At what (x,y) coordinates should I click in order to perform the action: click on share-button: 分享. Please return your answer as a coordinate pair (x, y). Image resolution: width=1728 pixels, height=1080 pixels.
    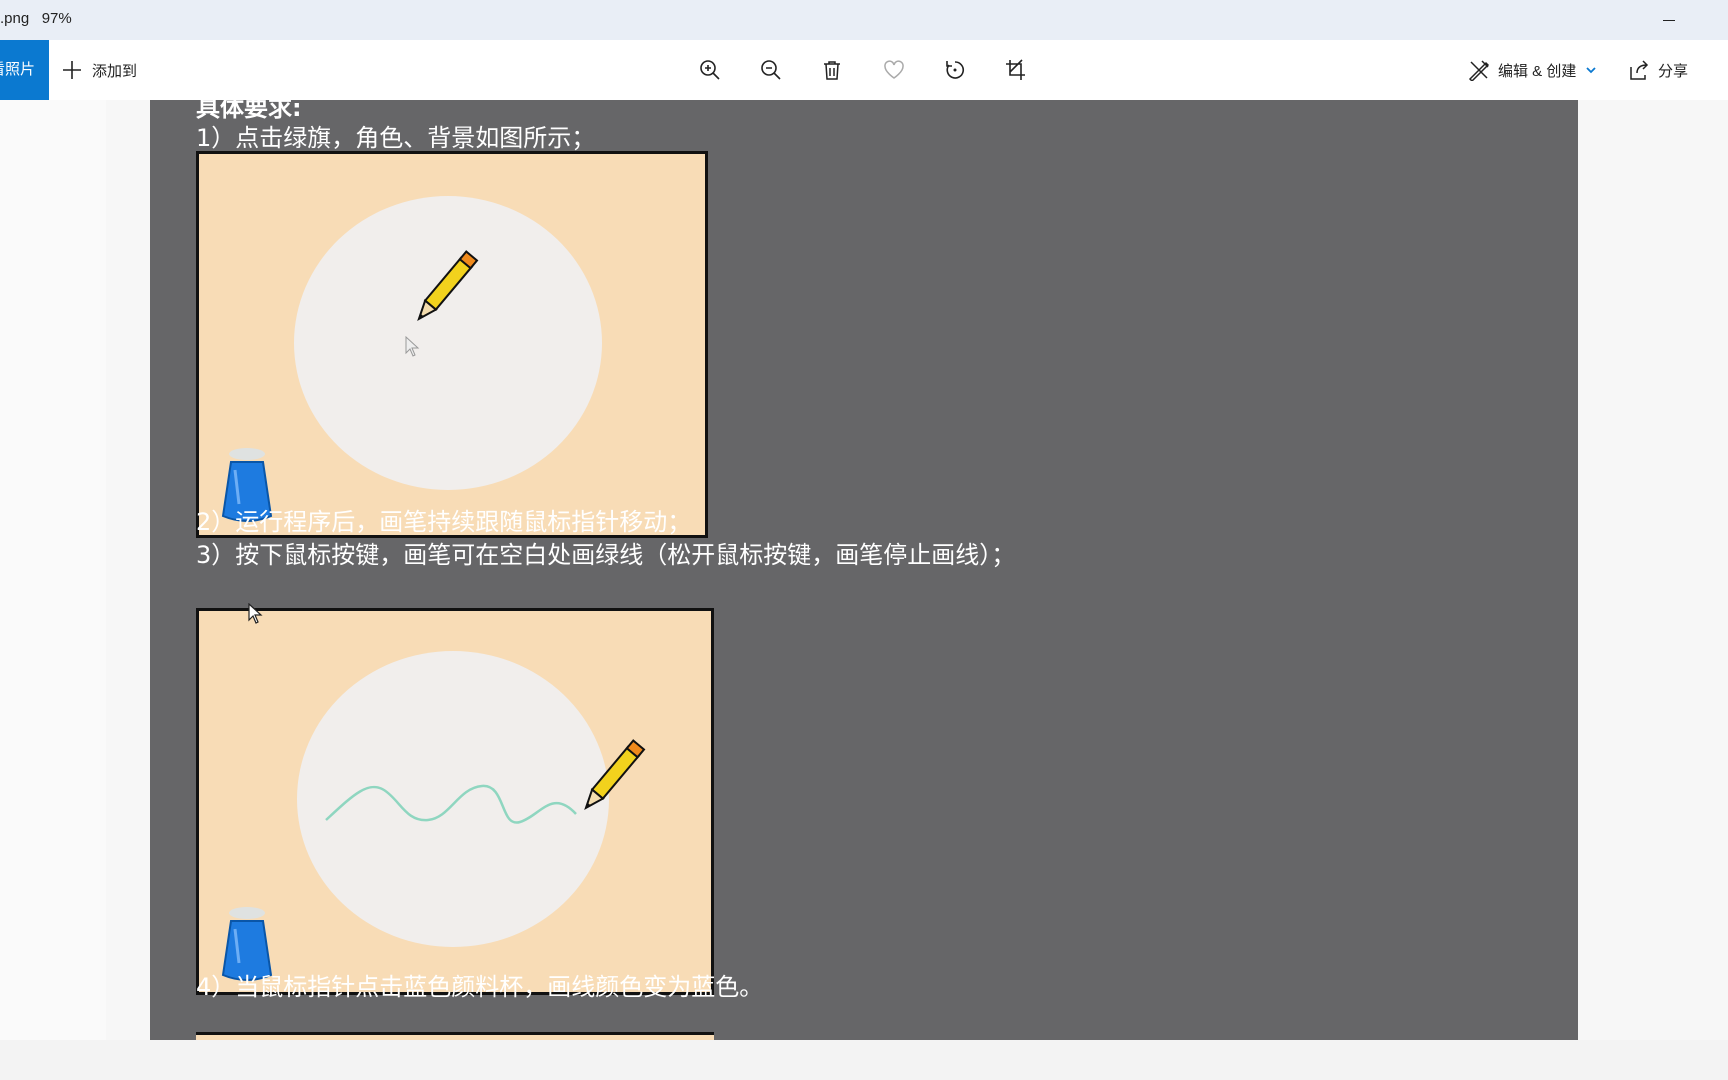
    Looking at the image, I should click on (1658, 70).